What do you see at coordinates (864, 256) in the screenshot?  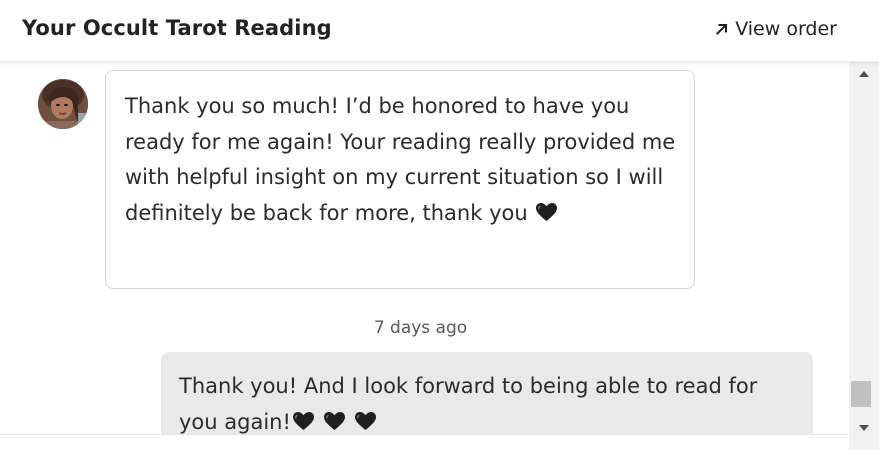 I see `vertical-scrollbar` at bounding box center [864, 256].